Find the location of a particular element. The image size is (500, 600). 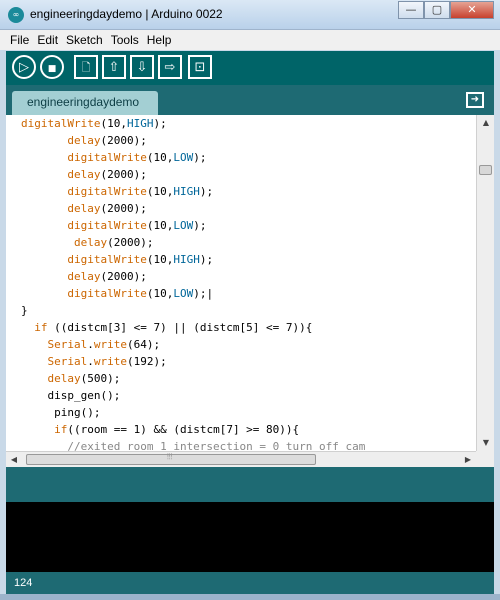

code-line: ping(); is located at coordinates (60, 414).